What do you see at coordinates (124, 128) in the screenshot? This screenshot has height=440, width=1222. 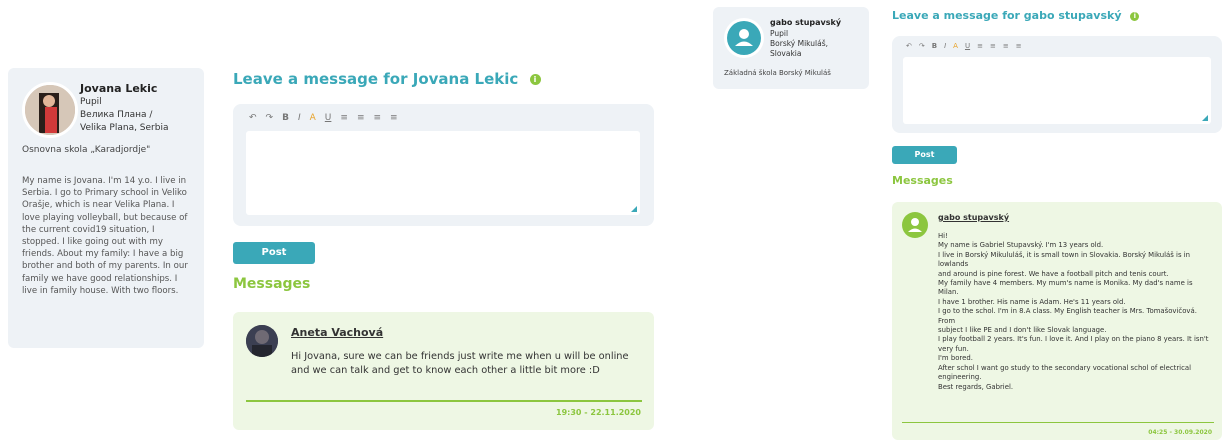 I see `profile-location-line2: Velika Plana, Serbia` at bounding box center [124, 128].